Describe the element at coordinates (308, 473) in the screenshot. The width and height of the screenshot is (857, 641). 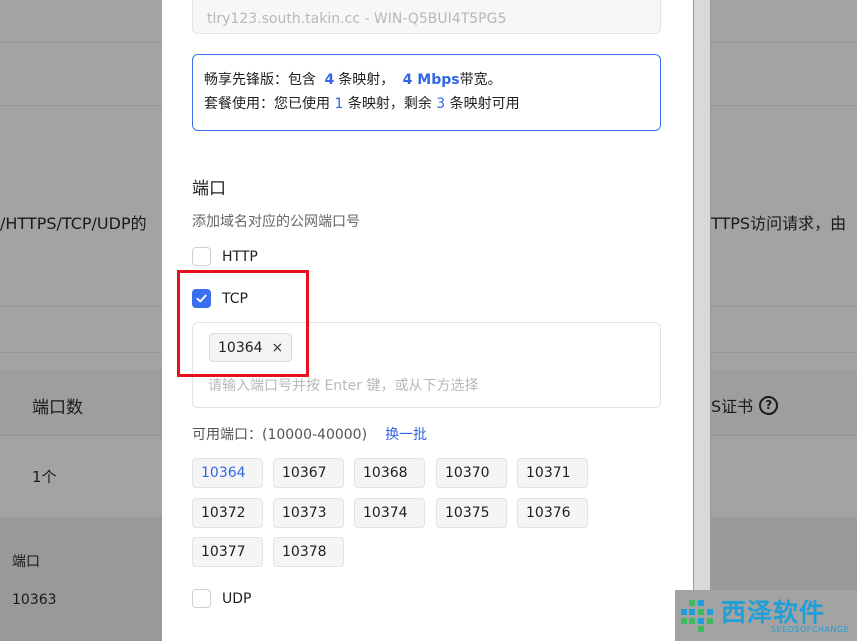
I see `port-chip: 10367` at that location.